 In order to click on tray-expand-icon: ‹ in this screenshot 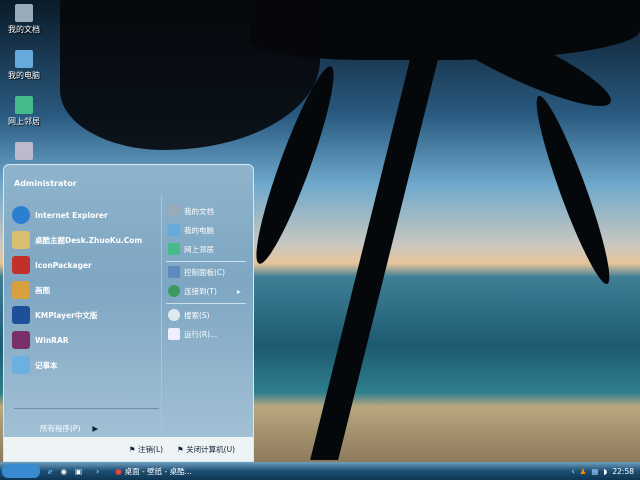, I will do `click(573, 471)`.